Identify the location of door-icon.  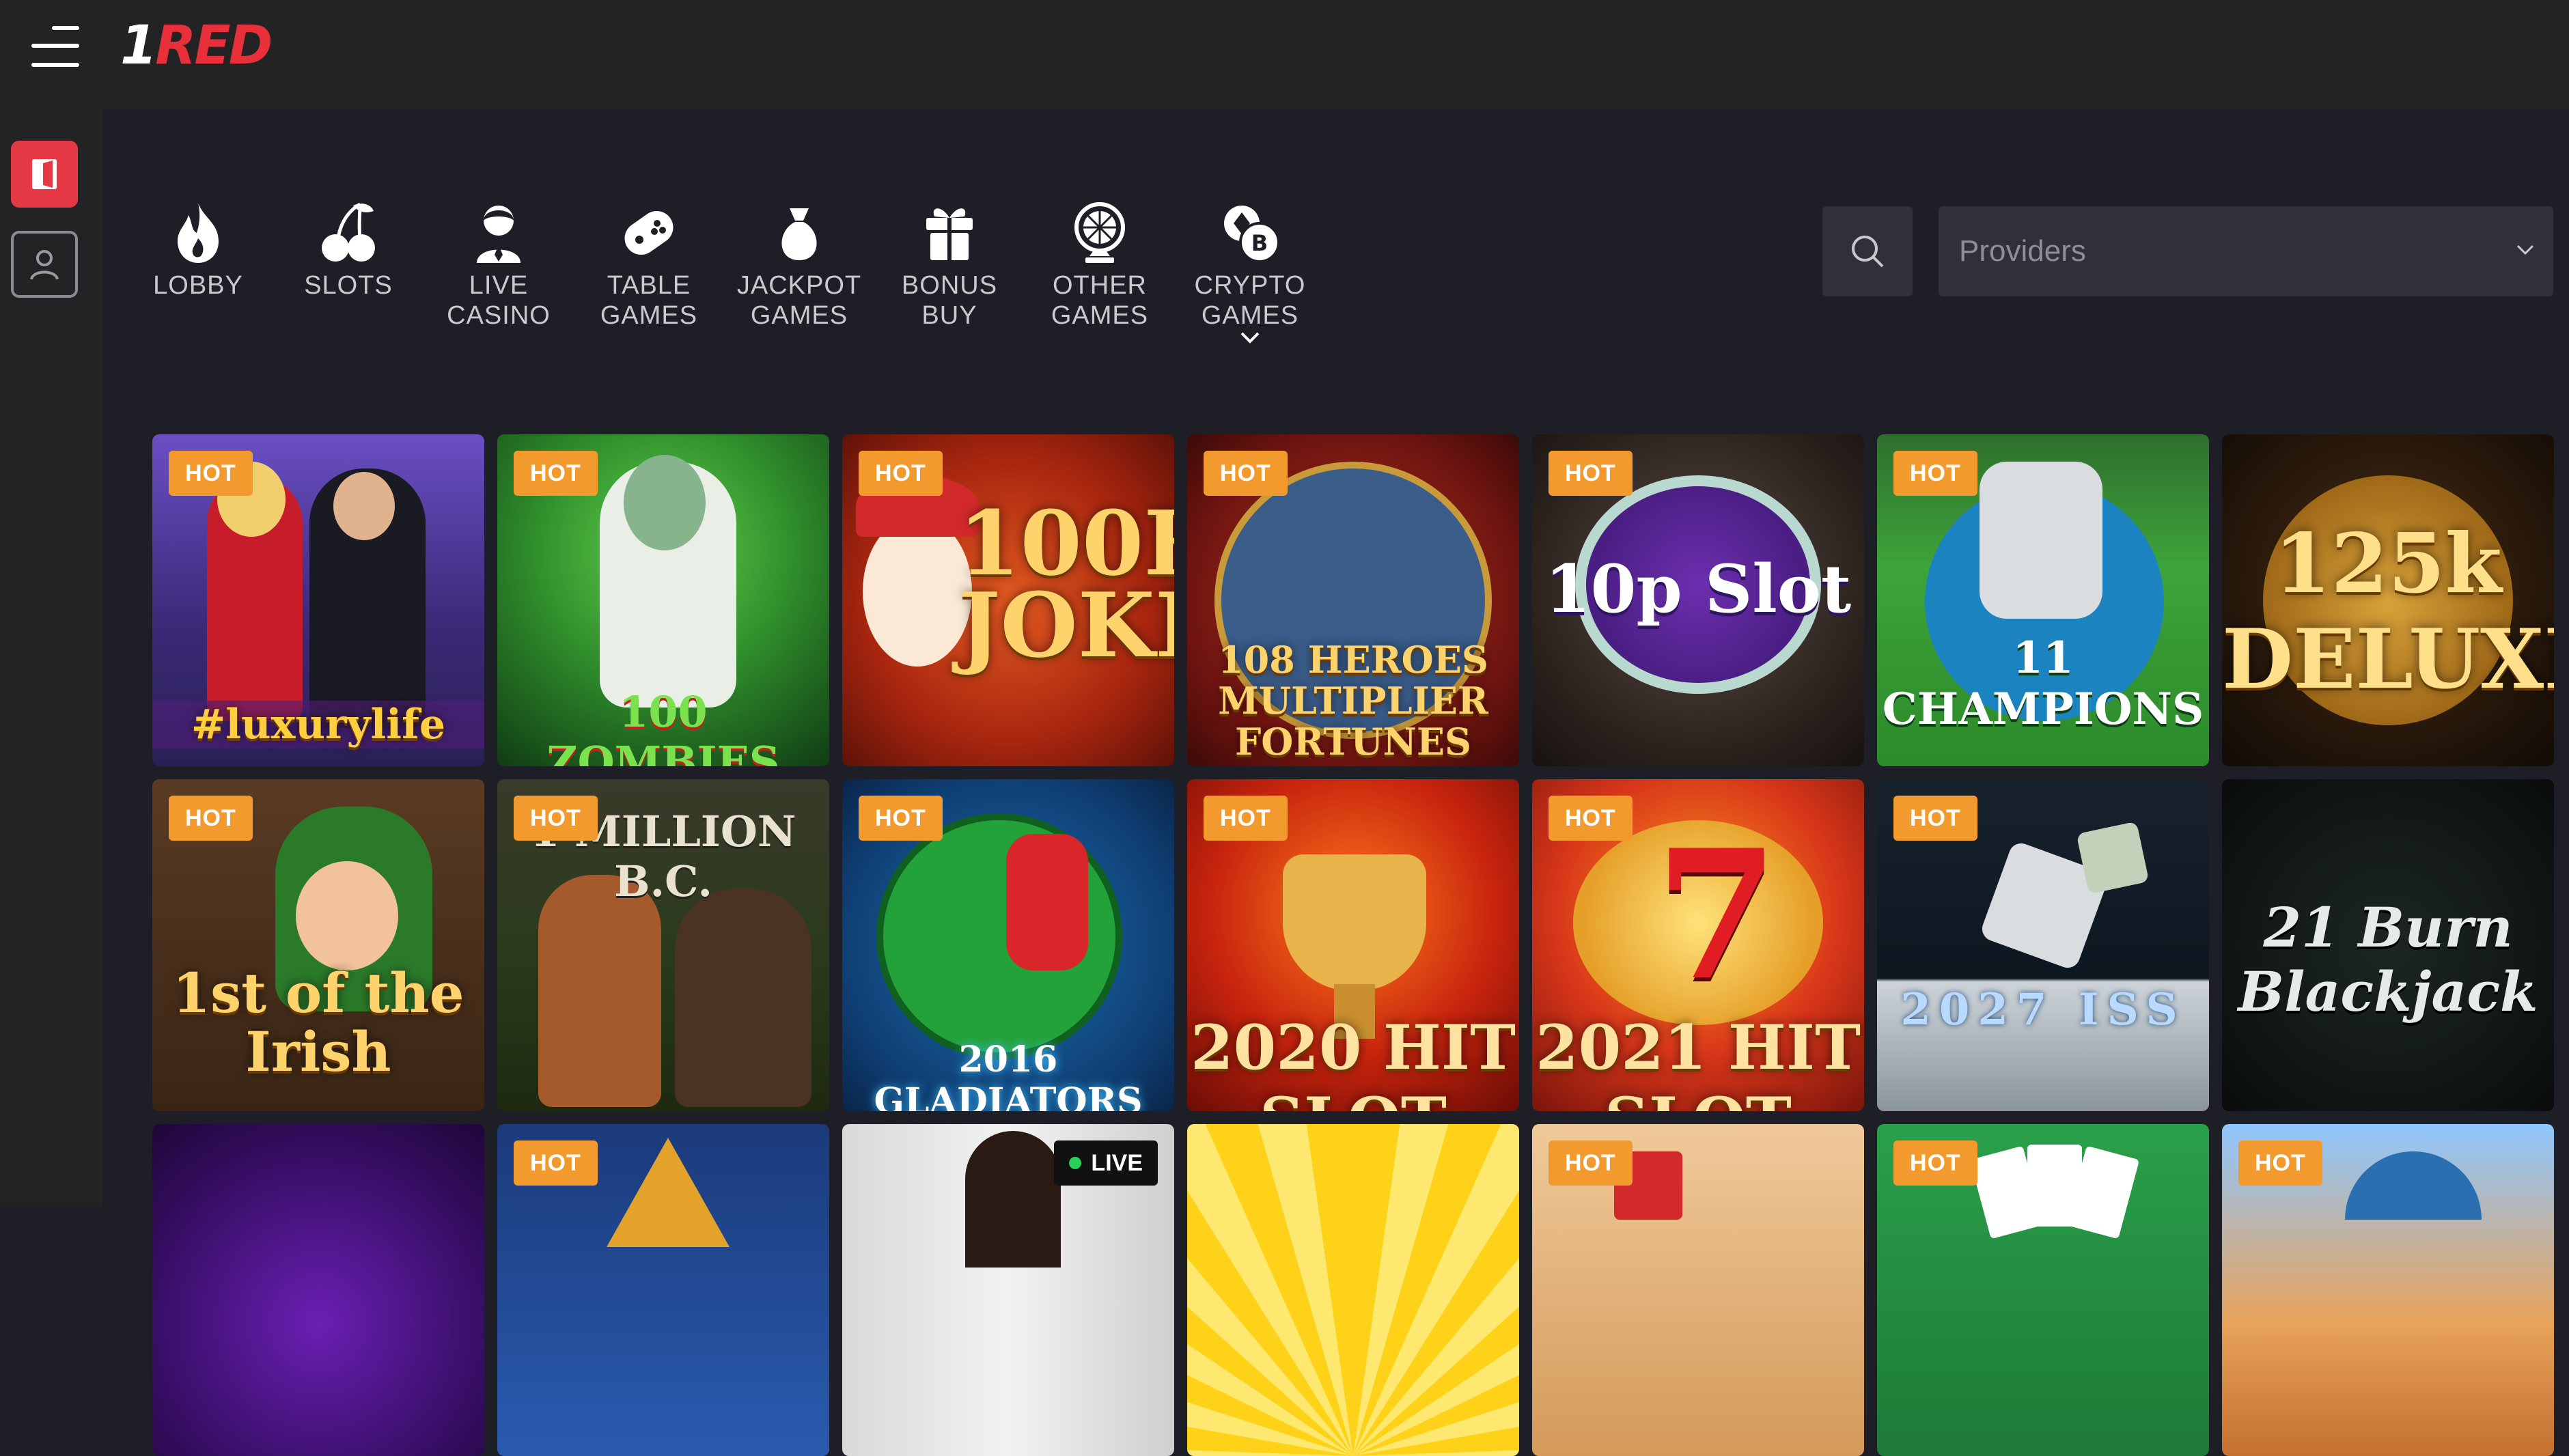
(44, 174).